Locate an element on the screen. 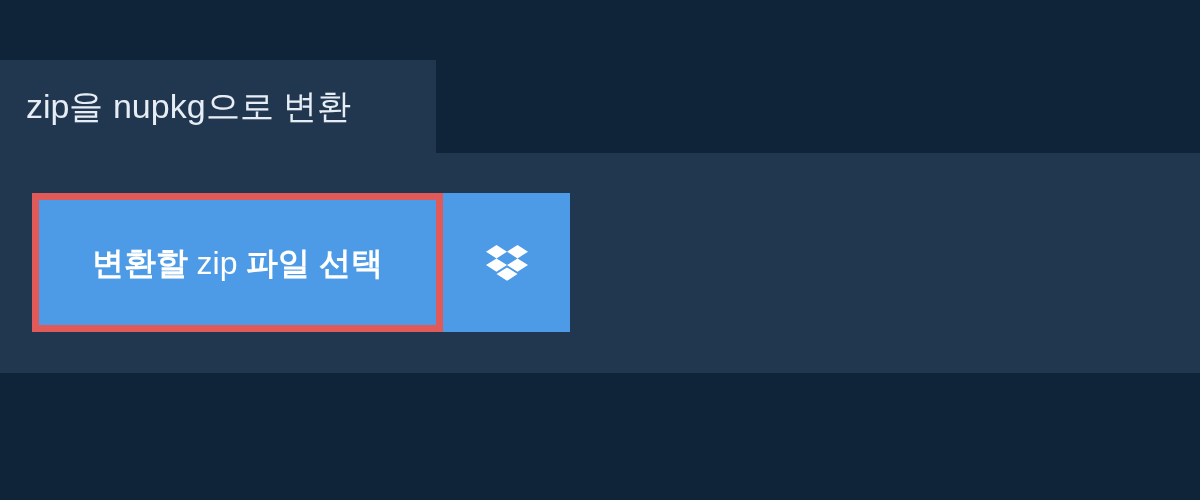  dropbox-icon is located at coordinates (506, 262).